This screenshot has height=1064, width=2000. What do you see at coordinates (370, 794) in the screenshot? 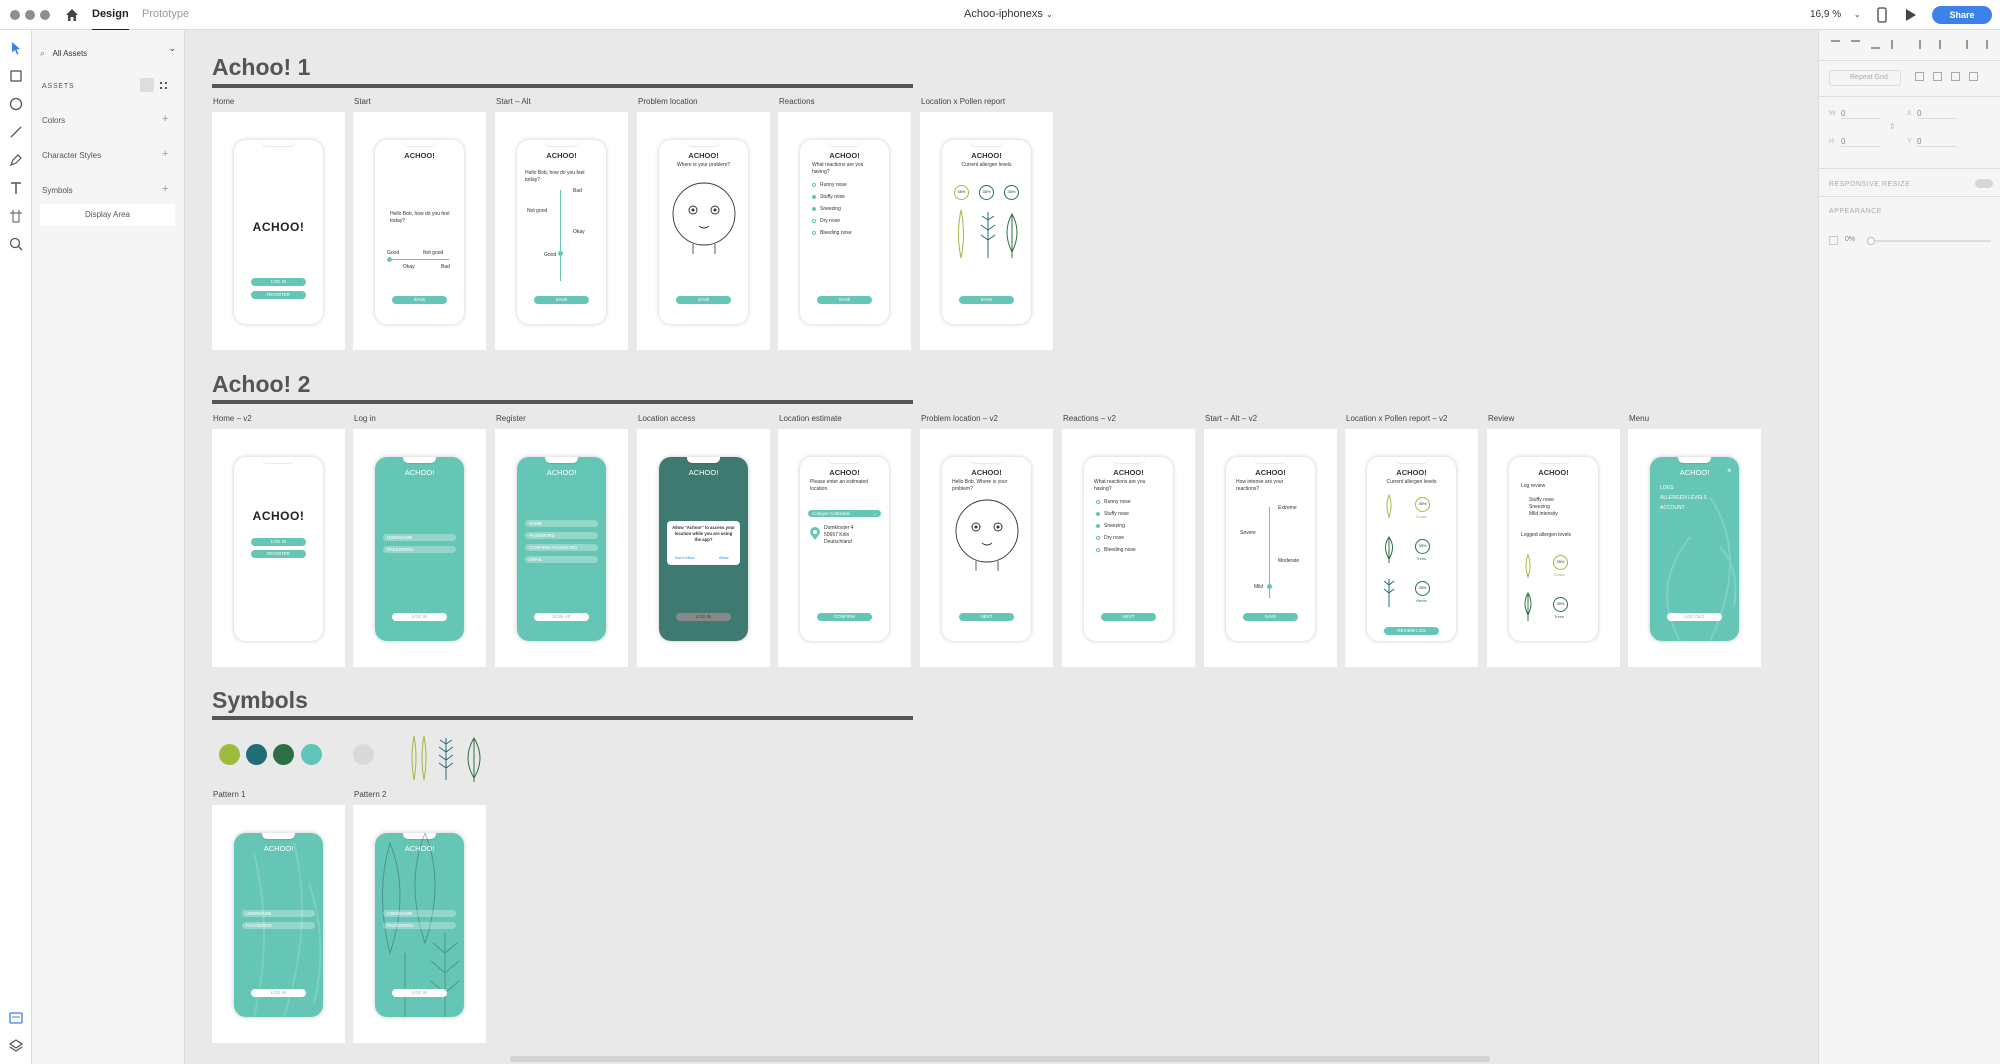
I see `artboard-label-pattern-2: Pattern 2` at bounding box center [370, 794].